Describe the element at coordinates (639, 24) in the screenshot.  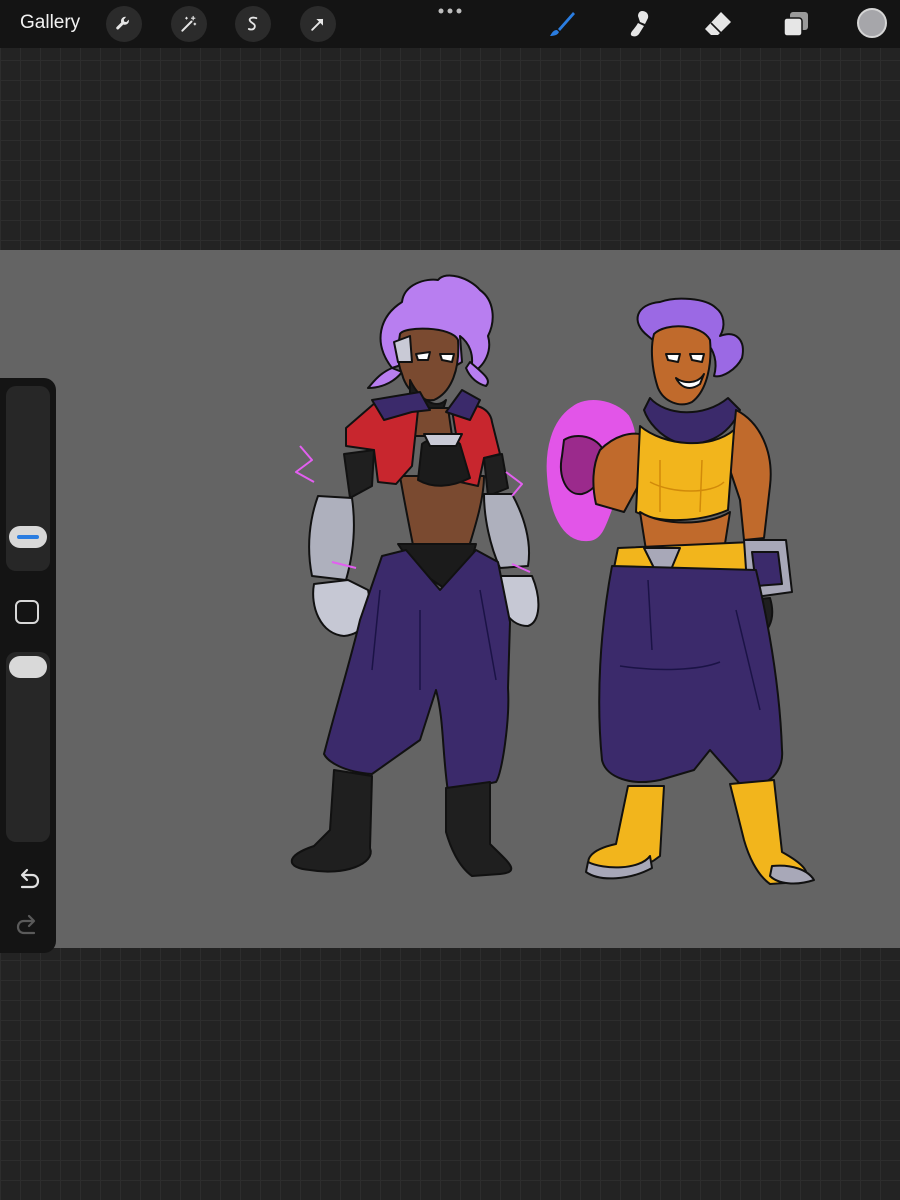
I see `smudge-icon` at that location.